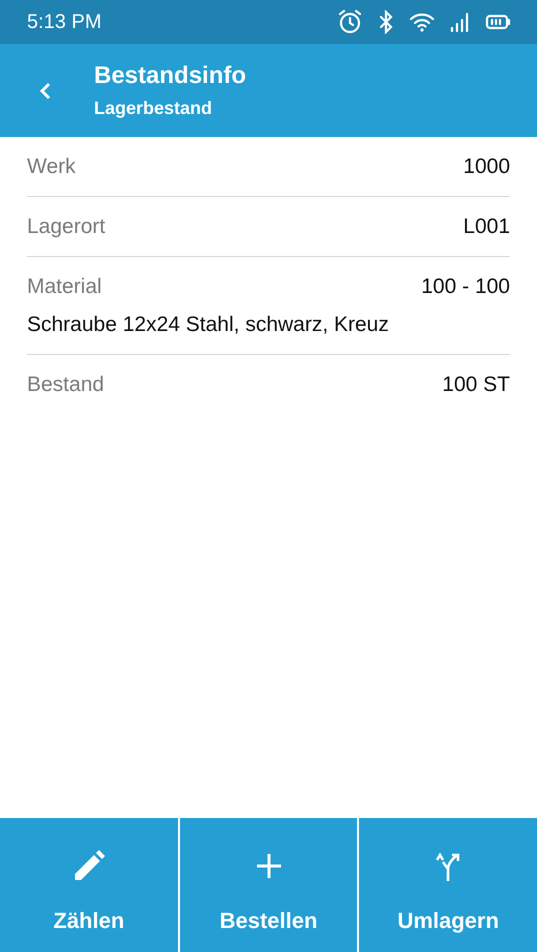 This screenshot has height=952, width=537. What do you see at coordinates (460, 22) in the screenshot?
I see `signal-icon` at bounding box center [460, 22].